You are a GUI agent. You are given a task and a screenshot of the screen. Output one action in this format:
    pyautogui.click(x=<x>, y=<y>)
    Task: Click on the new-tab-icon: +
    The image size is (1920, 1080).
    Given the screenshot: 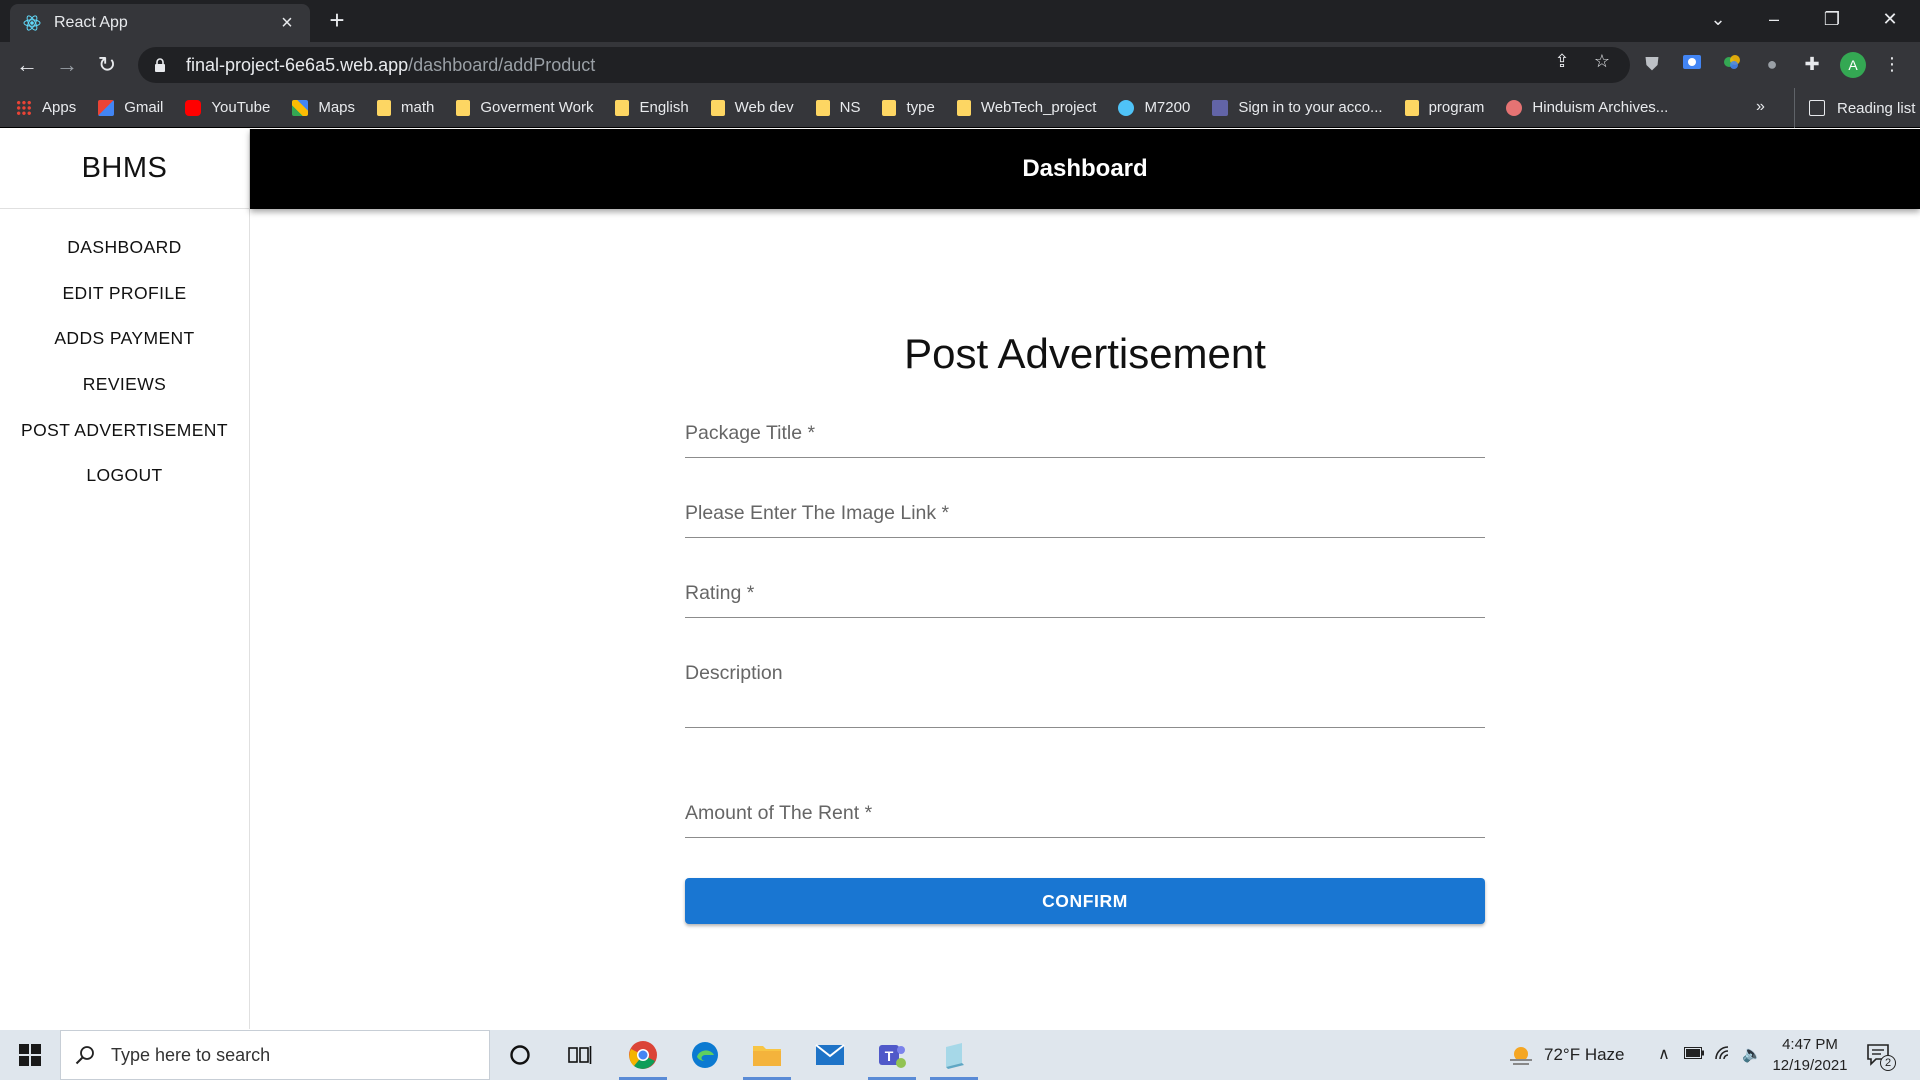 What is the action you would take?
    pyautogui.click(x=337, y=21)
    